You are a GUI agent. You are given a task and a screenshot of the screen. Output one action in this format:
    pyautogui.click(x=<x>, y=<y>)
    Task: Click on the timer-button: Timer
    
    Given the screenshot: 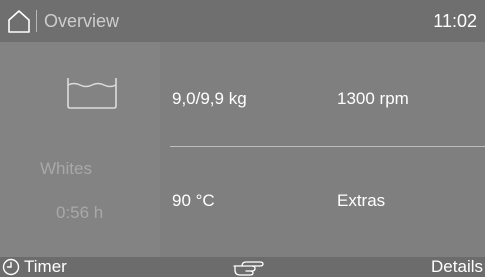 What is the action you would take?
    pyautogui.click(x=34, y=267)
    